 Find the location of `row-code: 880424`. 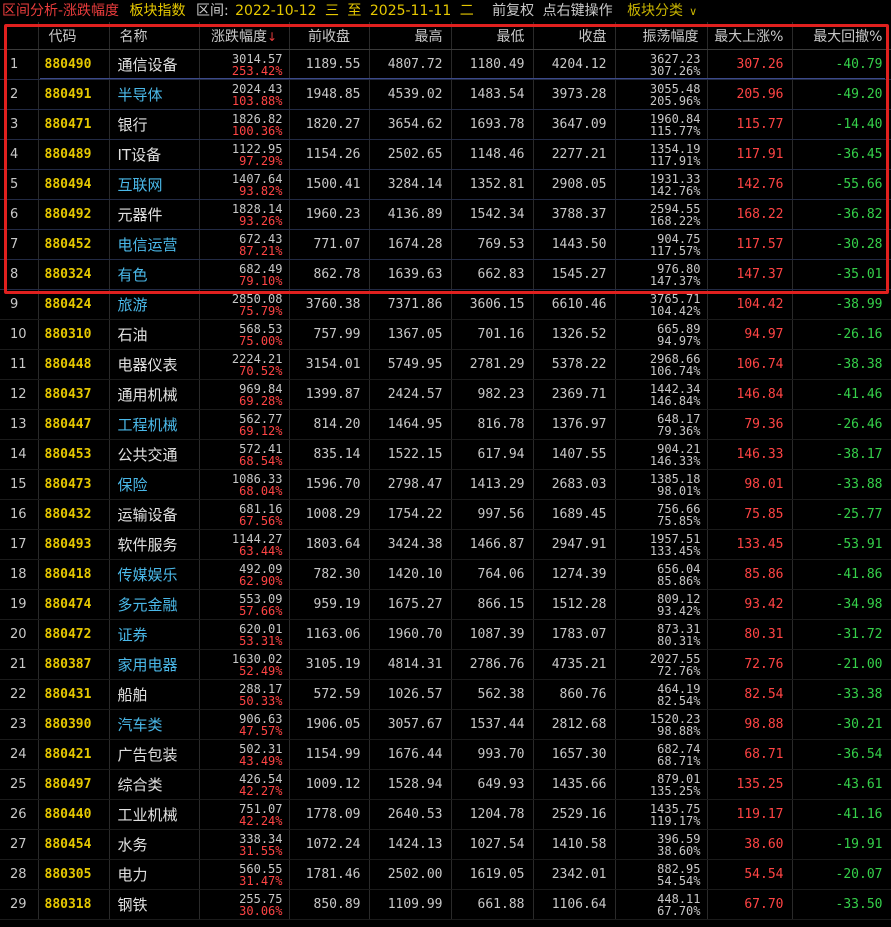

row-code: 880424 is located at coordinates (74, 304).